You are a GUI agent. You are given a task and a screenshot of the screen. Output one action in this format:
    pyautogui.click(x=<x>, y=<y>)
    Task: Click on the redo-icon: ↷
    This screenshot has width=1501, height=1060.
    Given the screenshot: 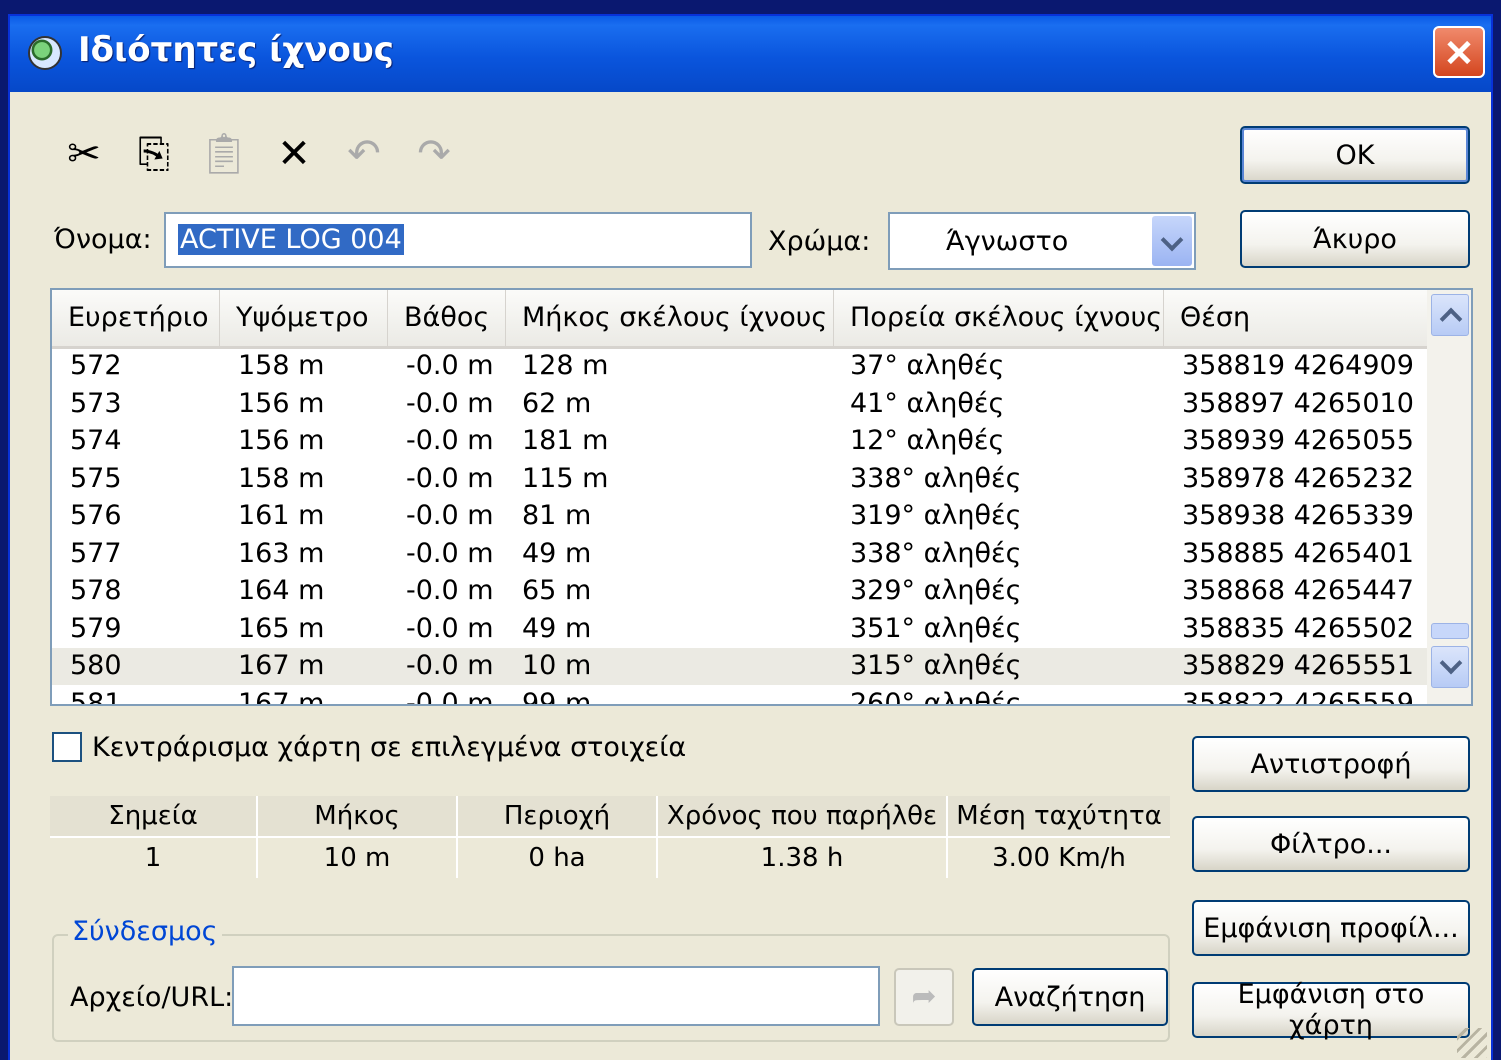 What is the action you would take?
    pyautogui.click(x=434, y=154)
    